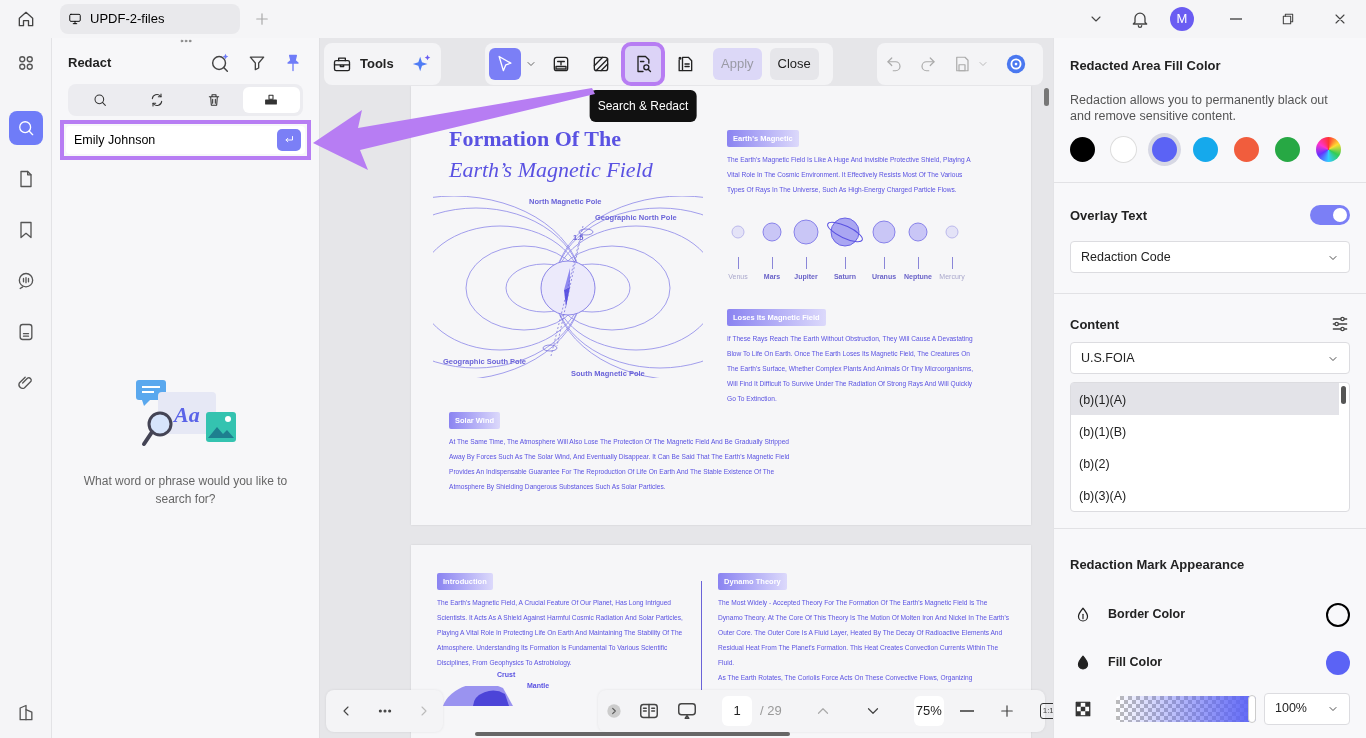 The height and width of the screenshot is (738, 1366). Describe the element at coordinates (262, 19) in the screenshot. I see `plus-icon` at that location.